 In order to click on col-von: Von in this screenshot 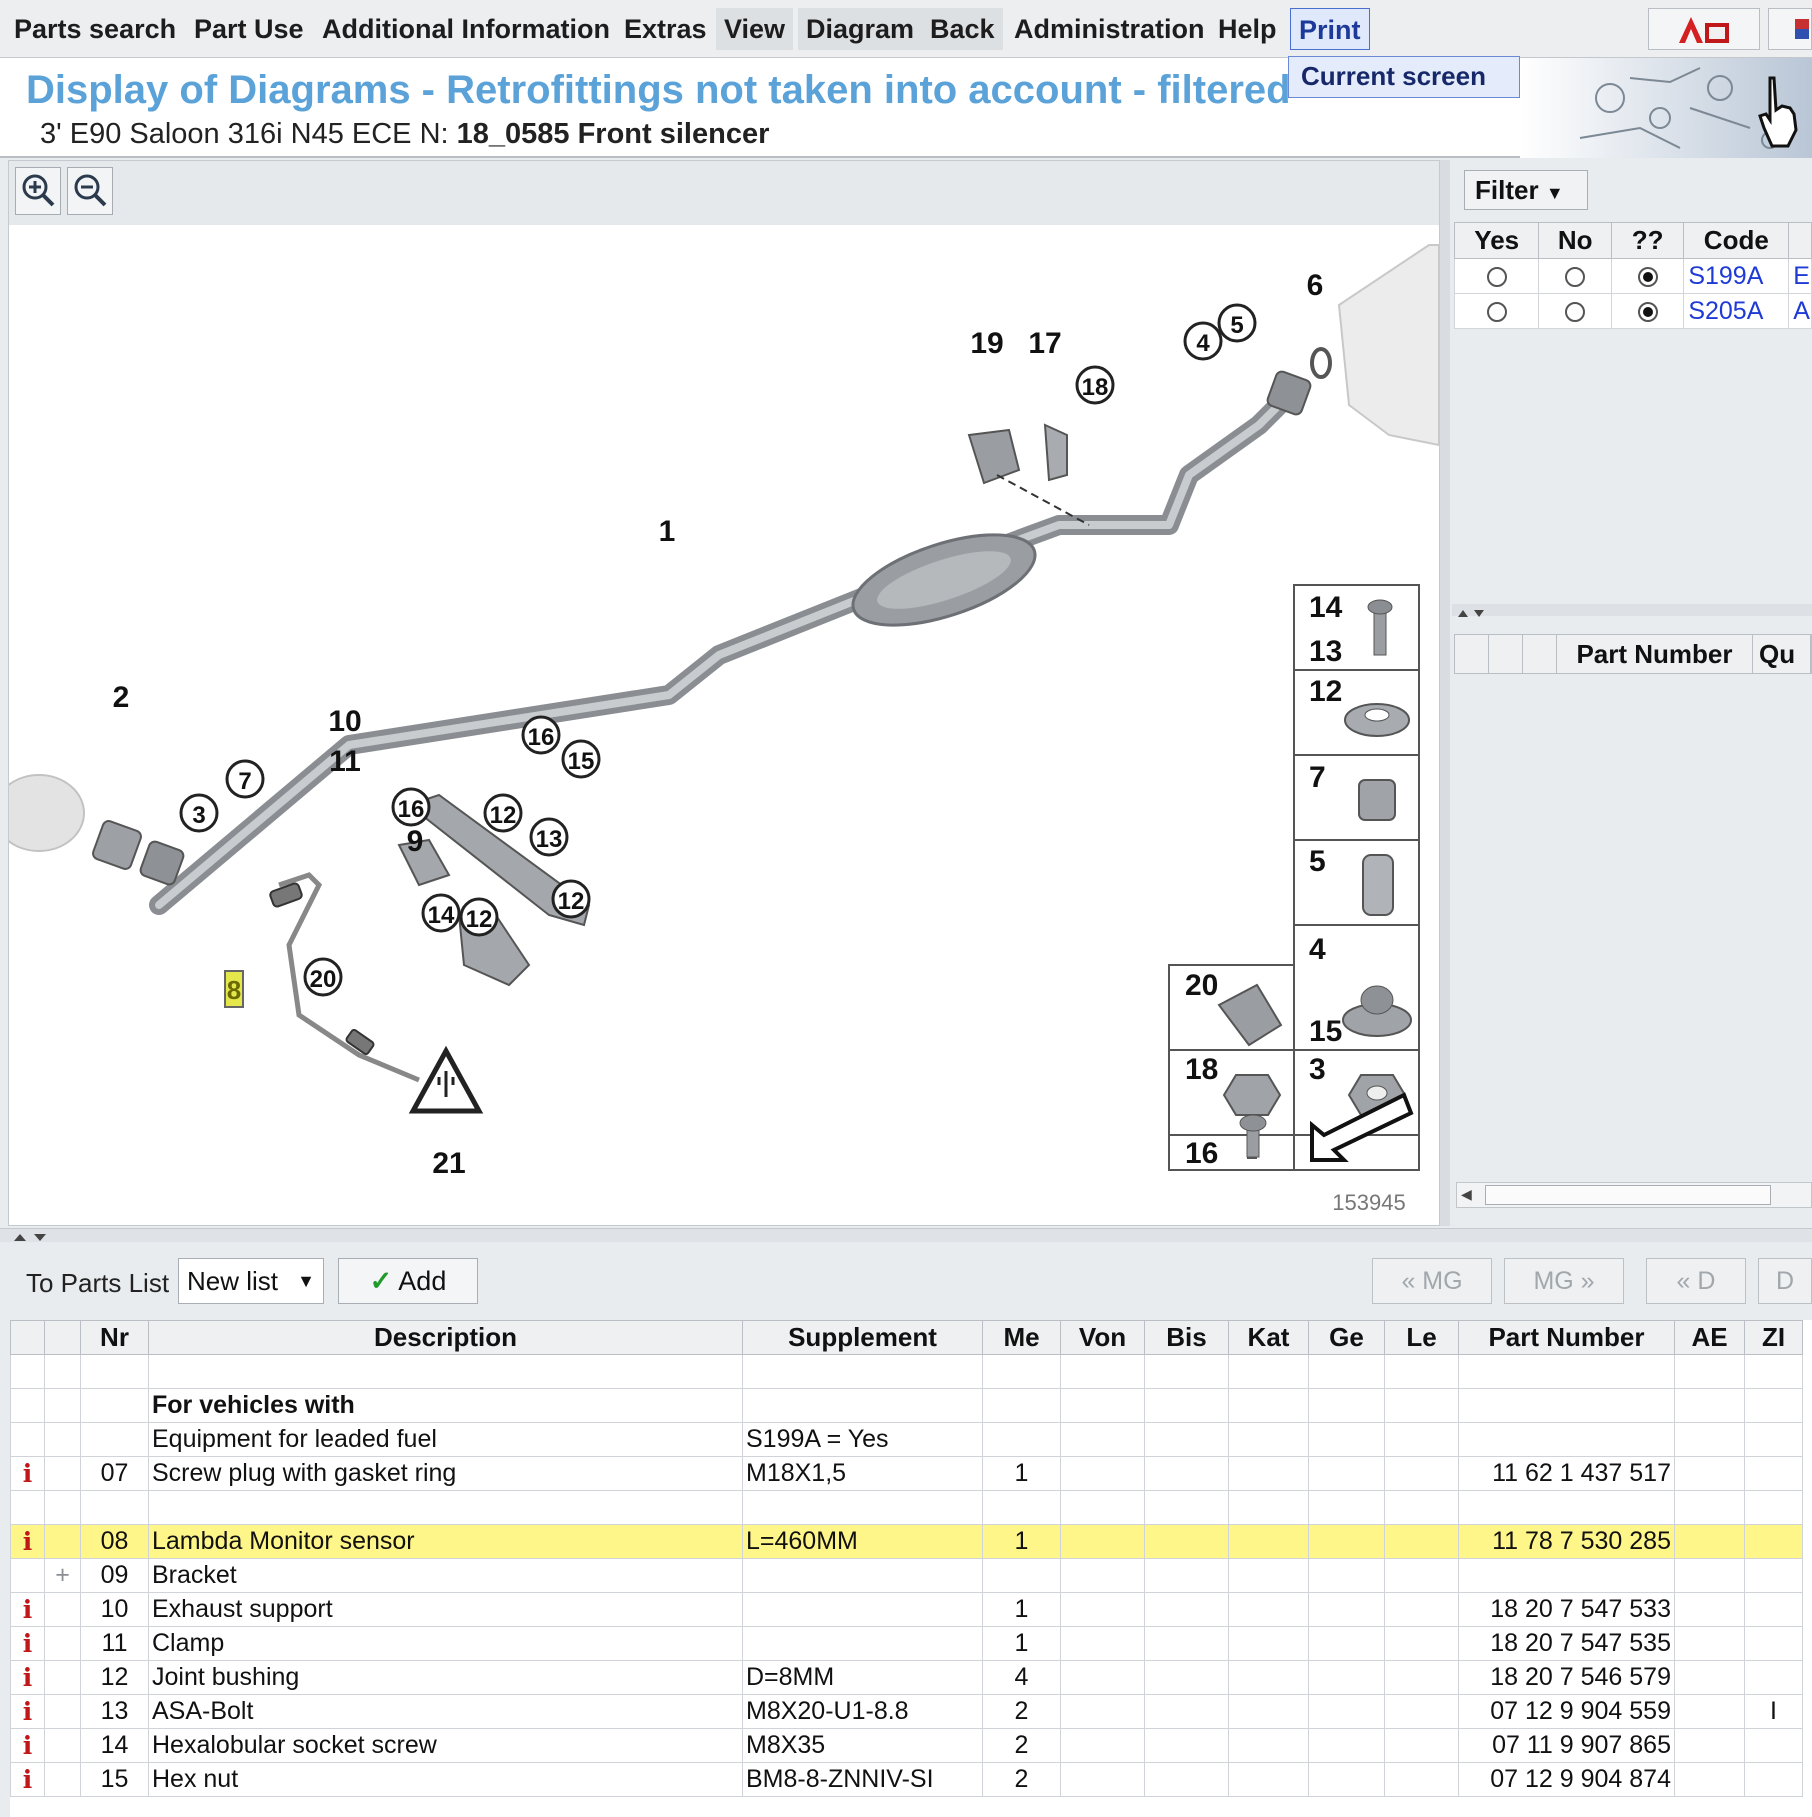, I will do `click(1102, 1337)`.